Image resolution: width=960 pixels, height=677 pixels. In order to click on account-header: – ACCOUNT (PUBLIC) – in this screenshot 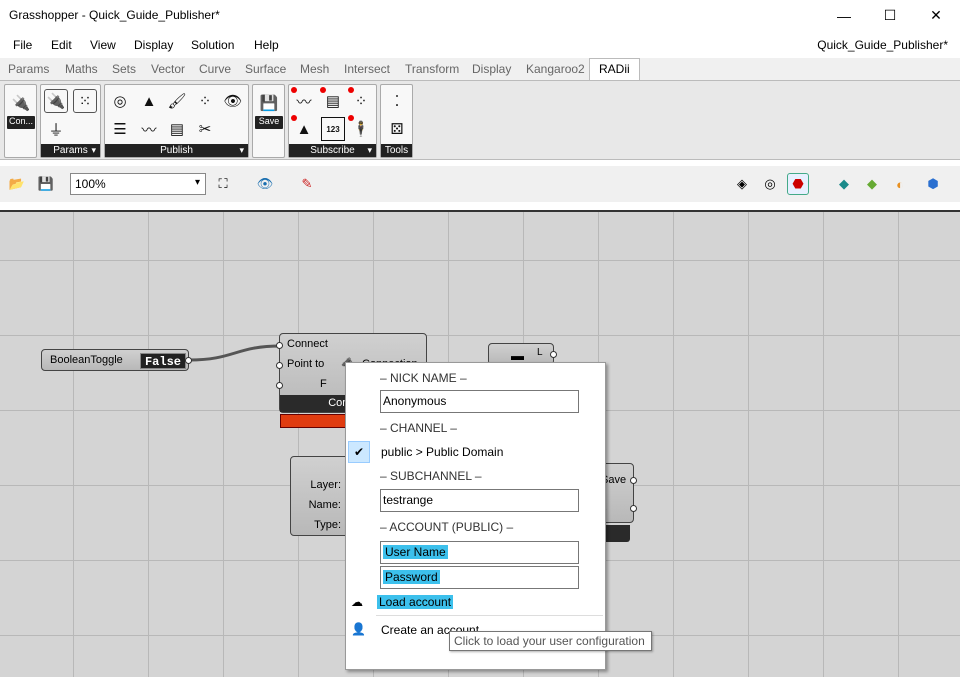, I will do `click(447, 527)`.